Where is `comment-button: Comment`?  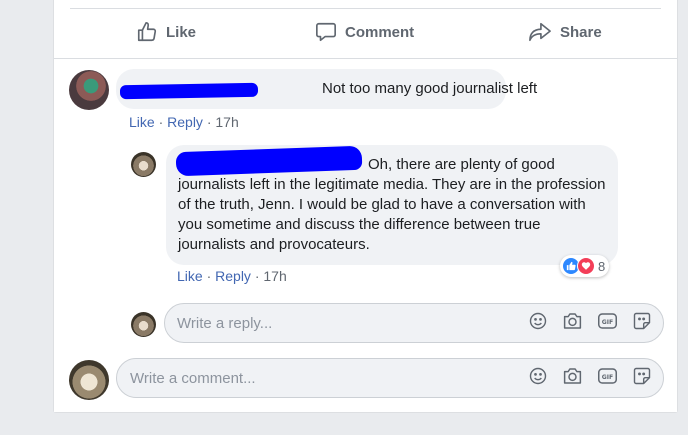 comment-button: Comment is located at coordinates (364, 32).